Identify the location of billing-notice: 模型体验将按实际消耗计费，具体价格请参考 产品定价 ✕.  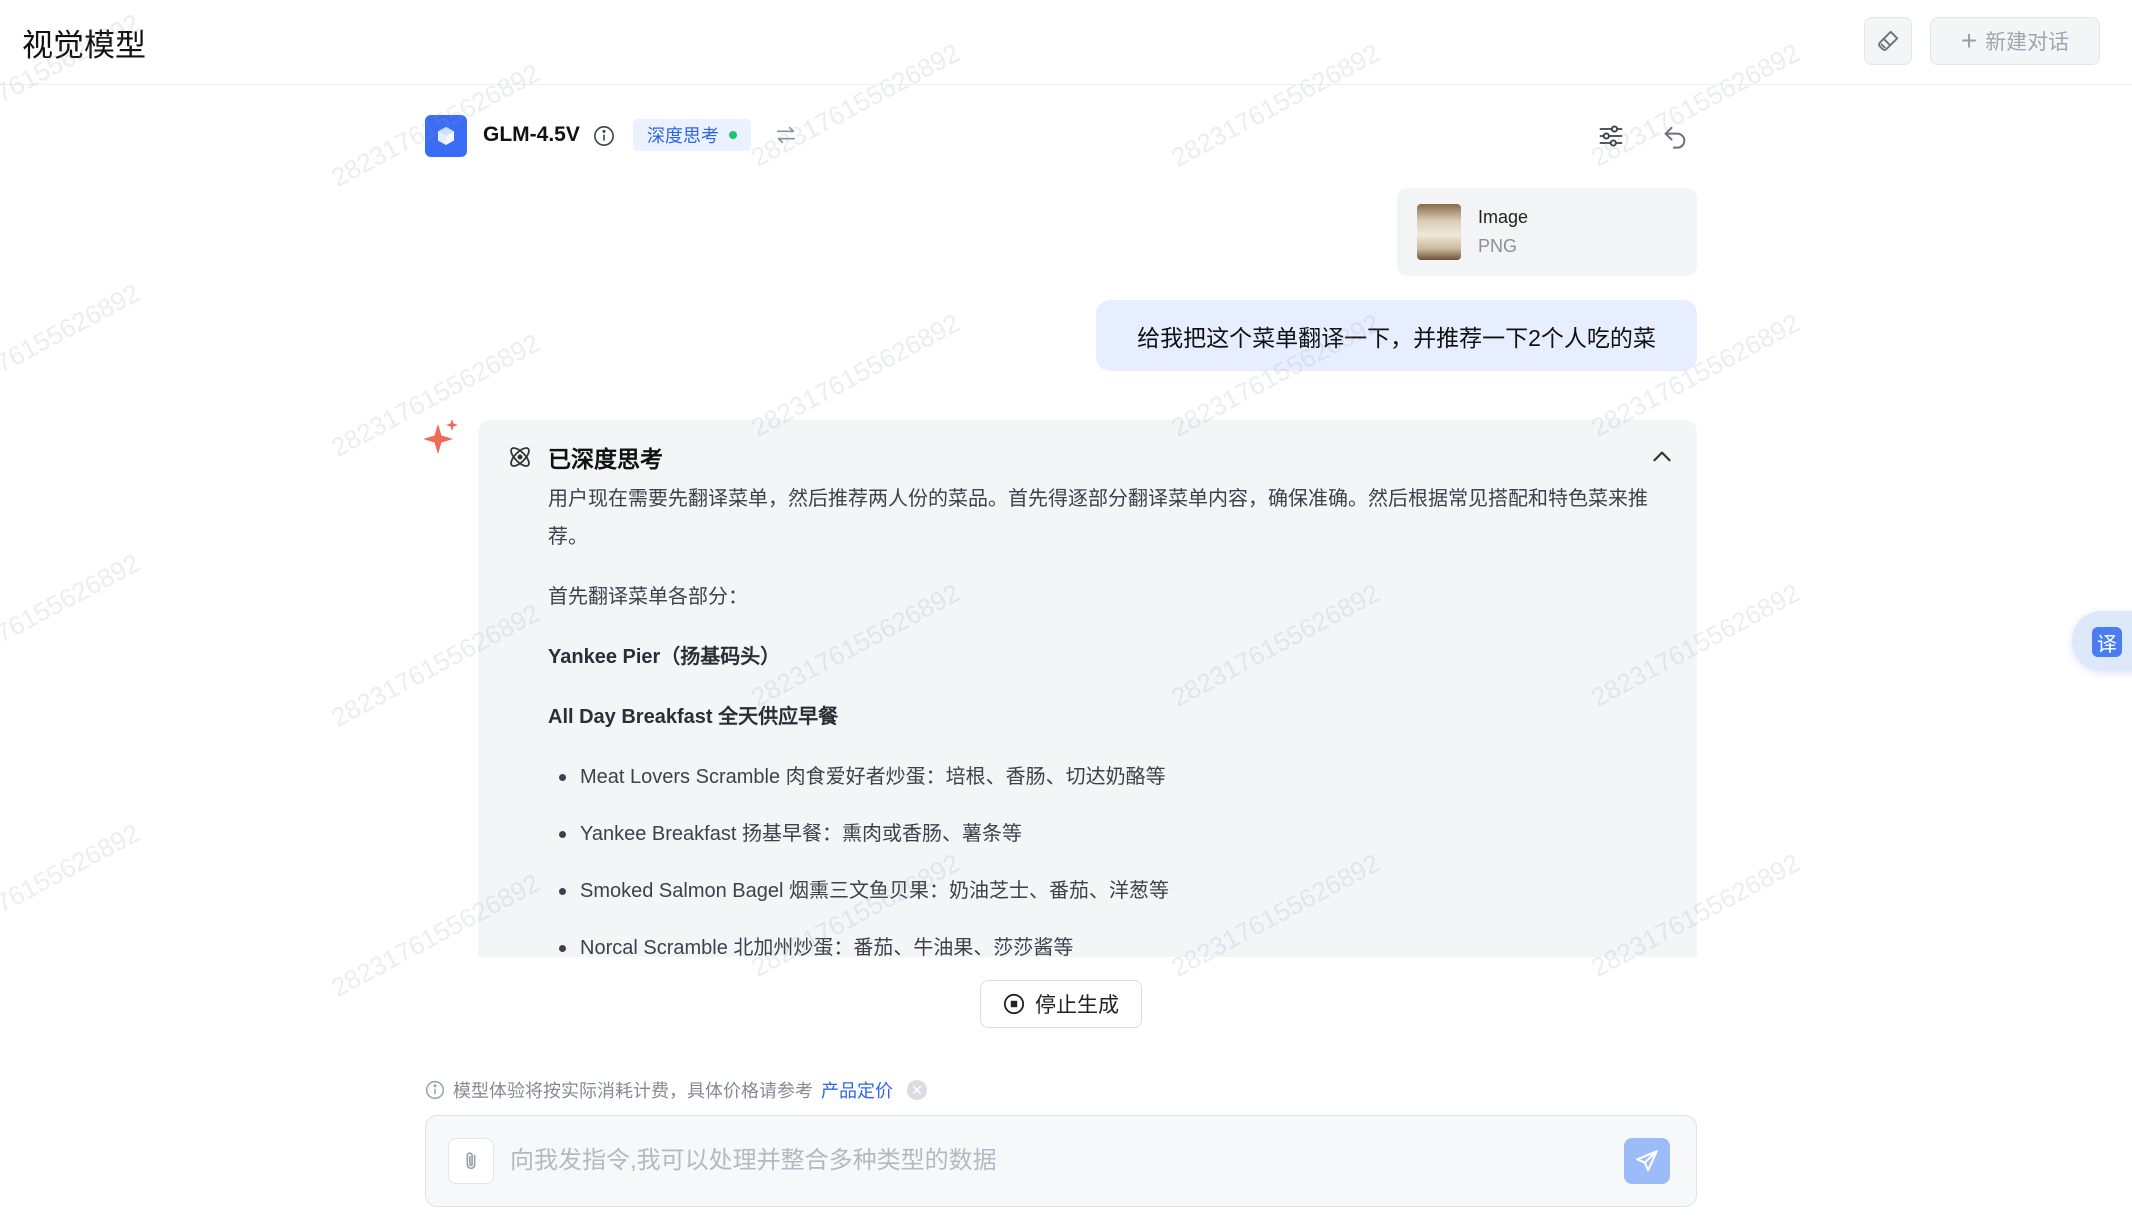
(676, 1090).